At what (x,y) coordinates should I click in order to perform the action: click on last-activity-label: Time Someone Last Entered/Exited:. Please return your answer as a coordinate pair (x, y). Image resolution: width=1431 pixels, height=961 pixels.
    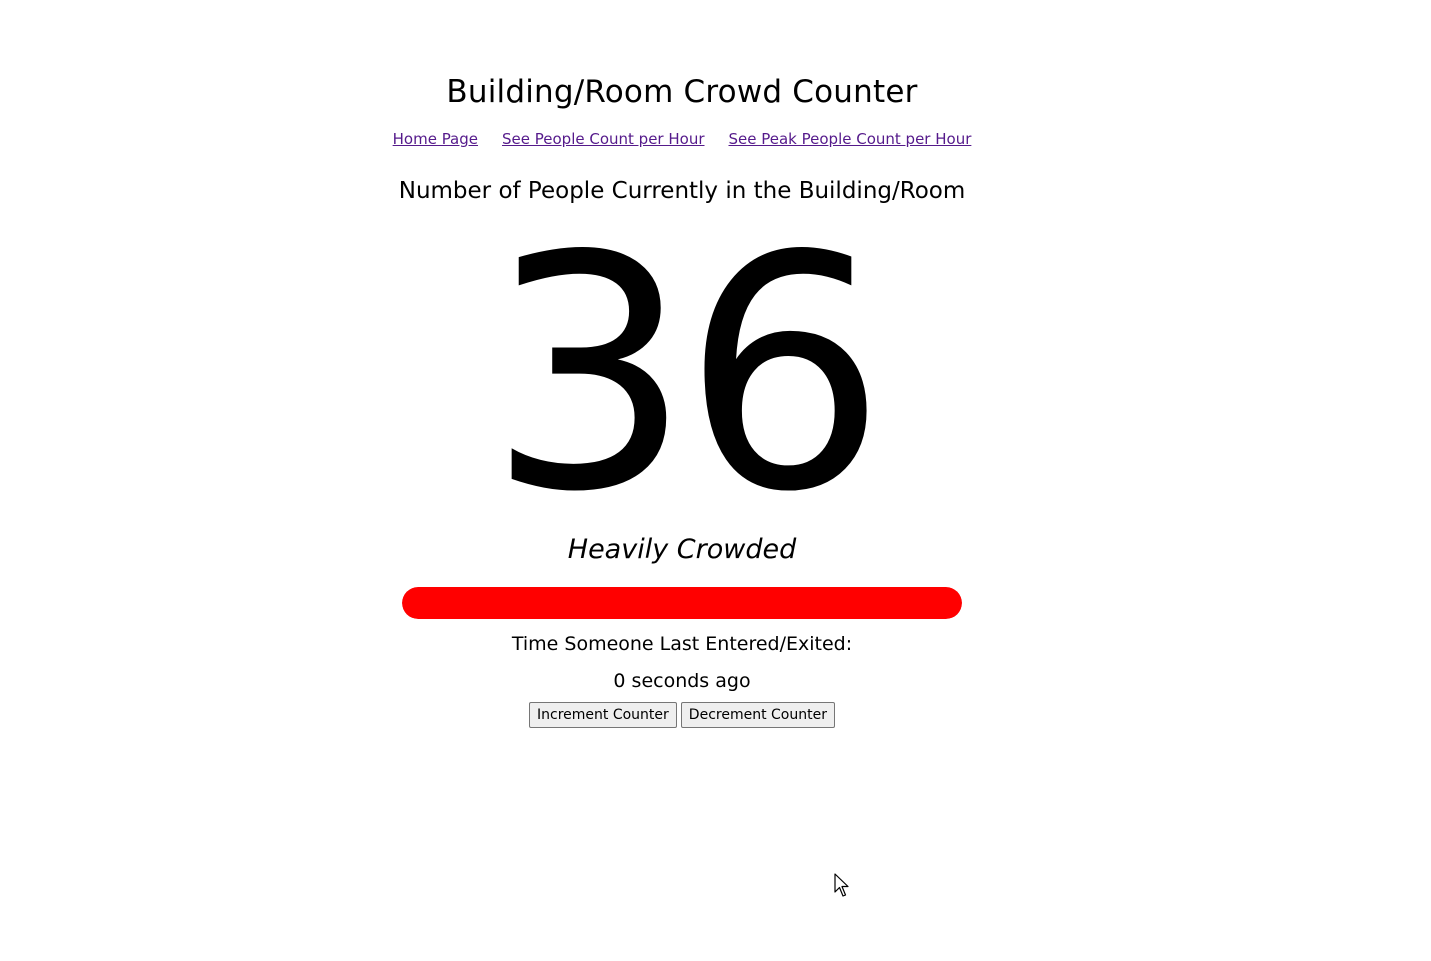
    Looking at the image, I should click on (682, 644).